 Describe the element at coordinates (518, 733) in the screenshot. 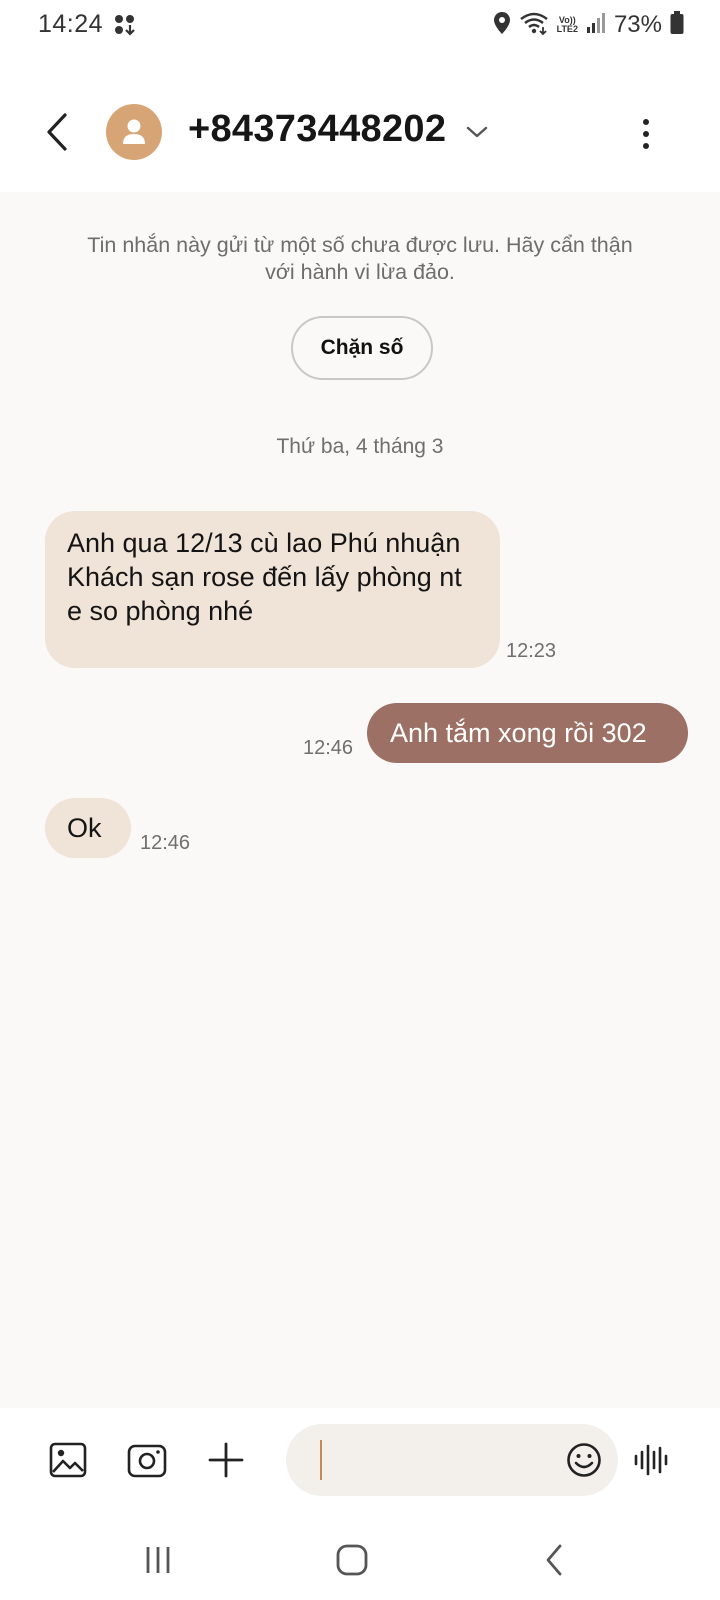

I see `message-text: Anh tắm xong rồi 302` at that location.